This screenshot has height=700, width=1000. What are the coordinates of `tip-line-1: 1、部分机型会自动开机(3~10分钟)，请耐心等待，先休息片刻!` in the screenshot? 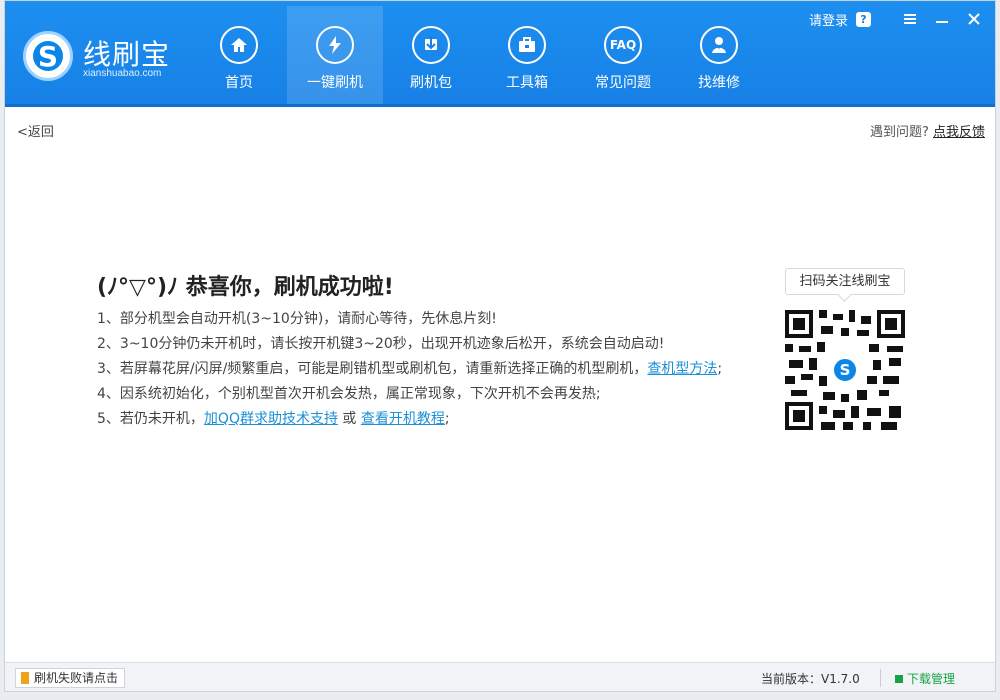 It's located at (297, 319).